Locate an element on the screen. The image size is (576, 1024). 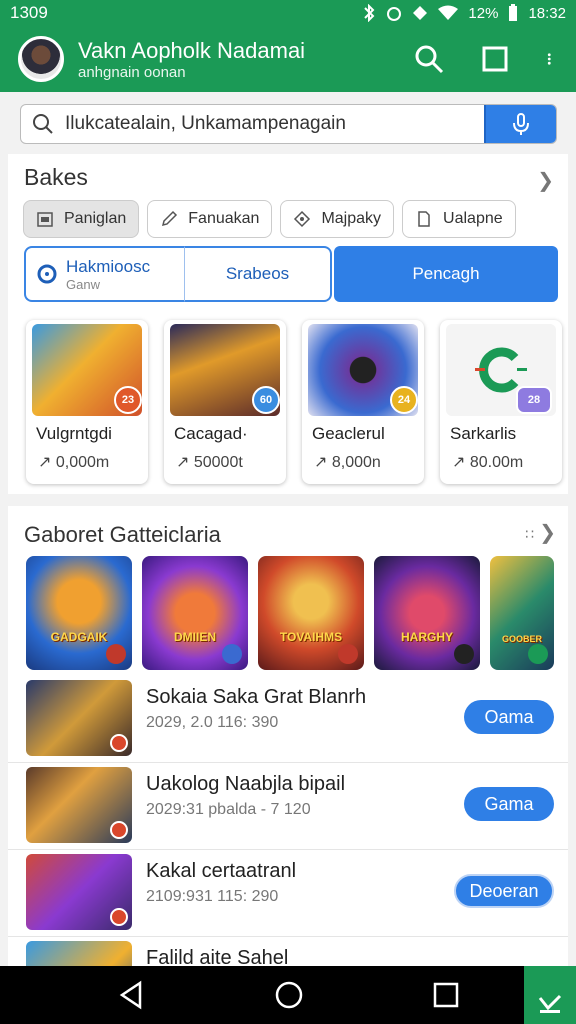
app-bar: Vakn Aopholk Nadamai anhgnain oonan is located at coordinates (288, 59).